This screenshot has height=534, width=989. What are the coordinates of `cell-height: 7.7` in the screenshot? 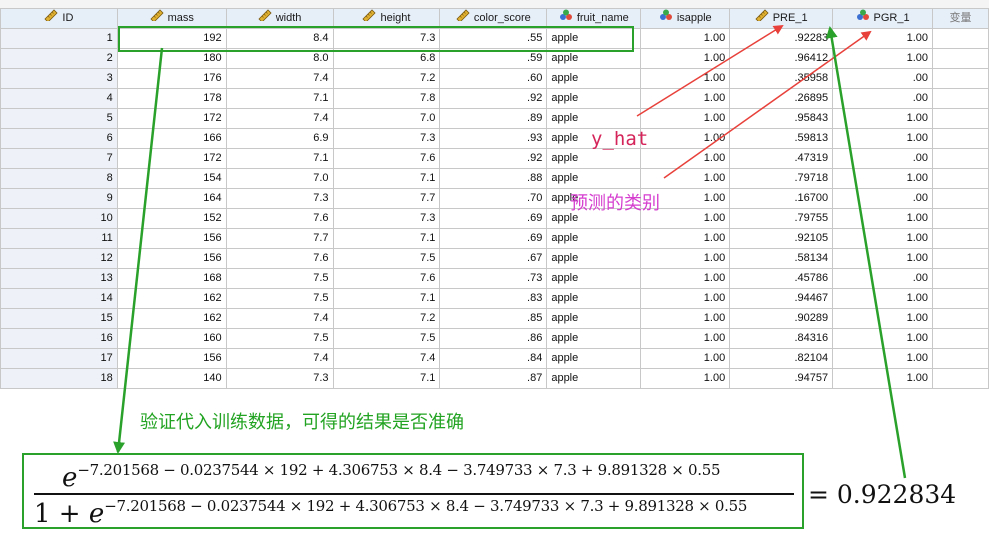 It's located at (386, 198).